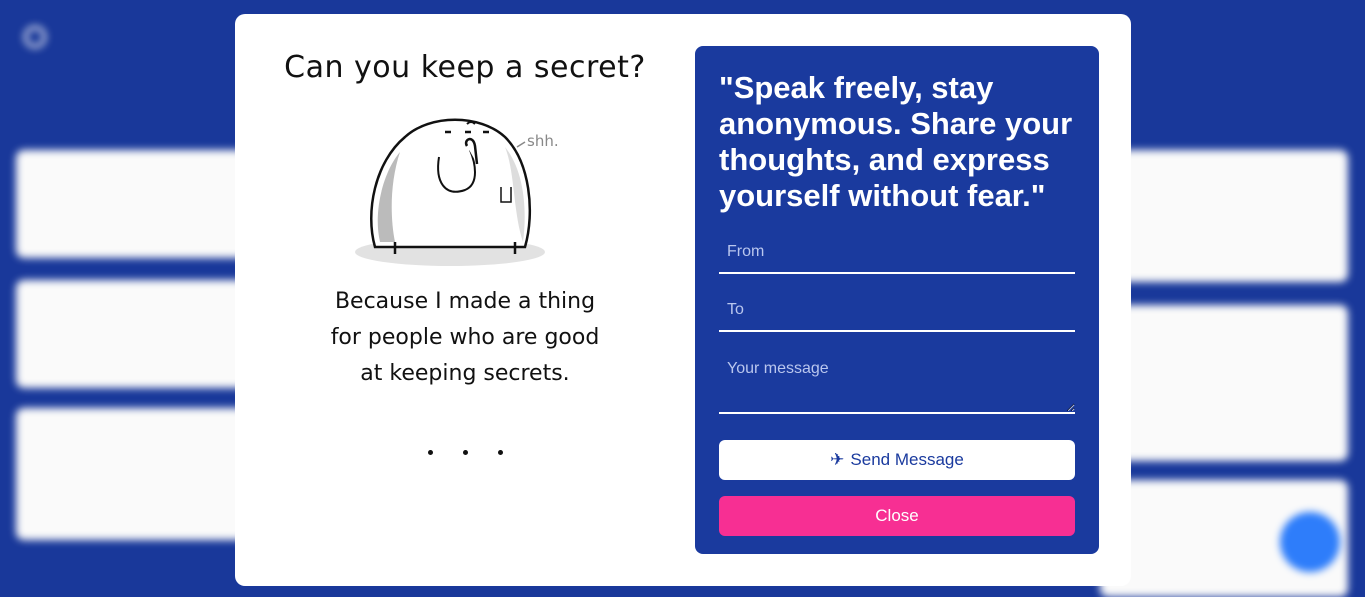  I want to click on close-button: Close, so click(897, 516).